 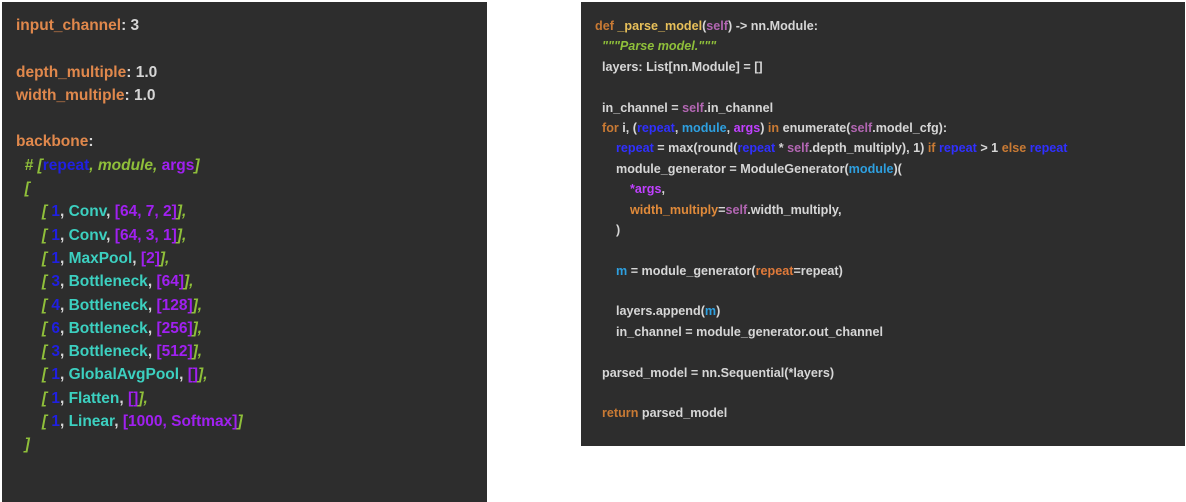 What do you see at coordinates (100, 258) in the screenshot?
I see `code-token: MaxPool` at bounding box center [100, 258].